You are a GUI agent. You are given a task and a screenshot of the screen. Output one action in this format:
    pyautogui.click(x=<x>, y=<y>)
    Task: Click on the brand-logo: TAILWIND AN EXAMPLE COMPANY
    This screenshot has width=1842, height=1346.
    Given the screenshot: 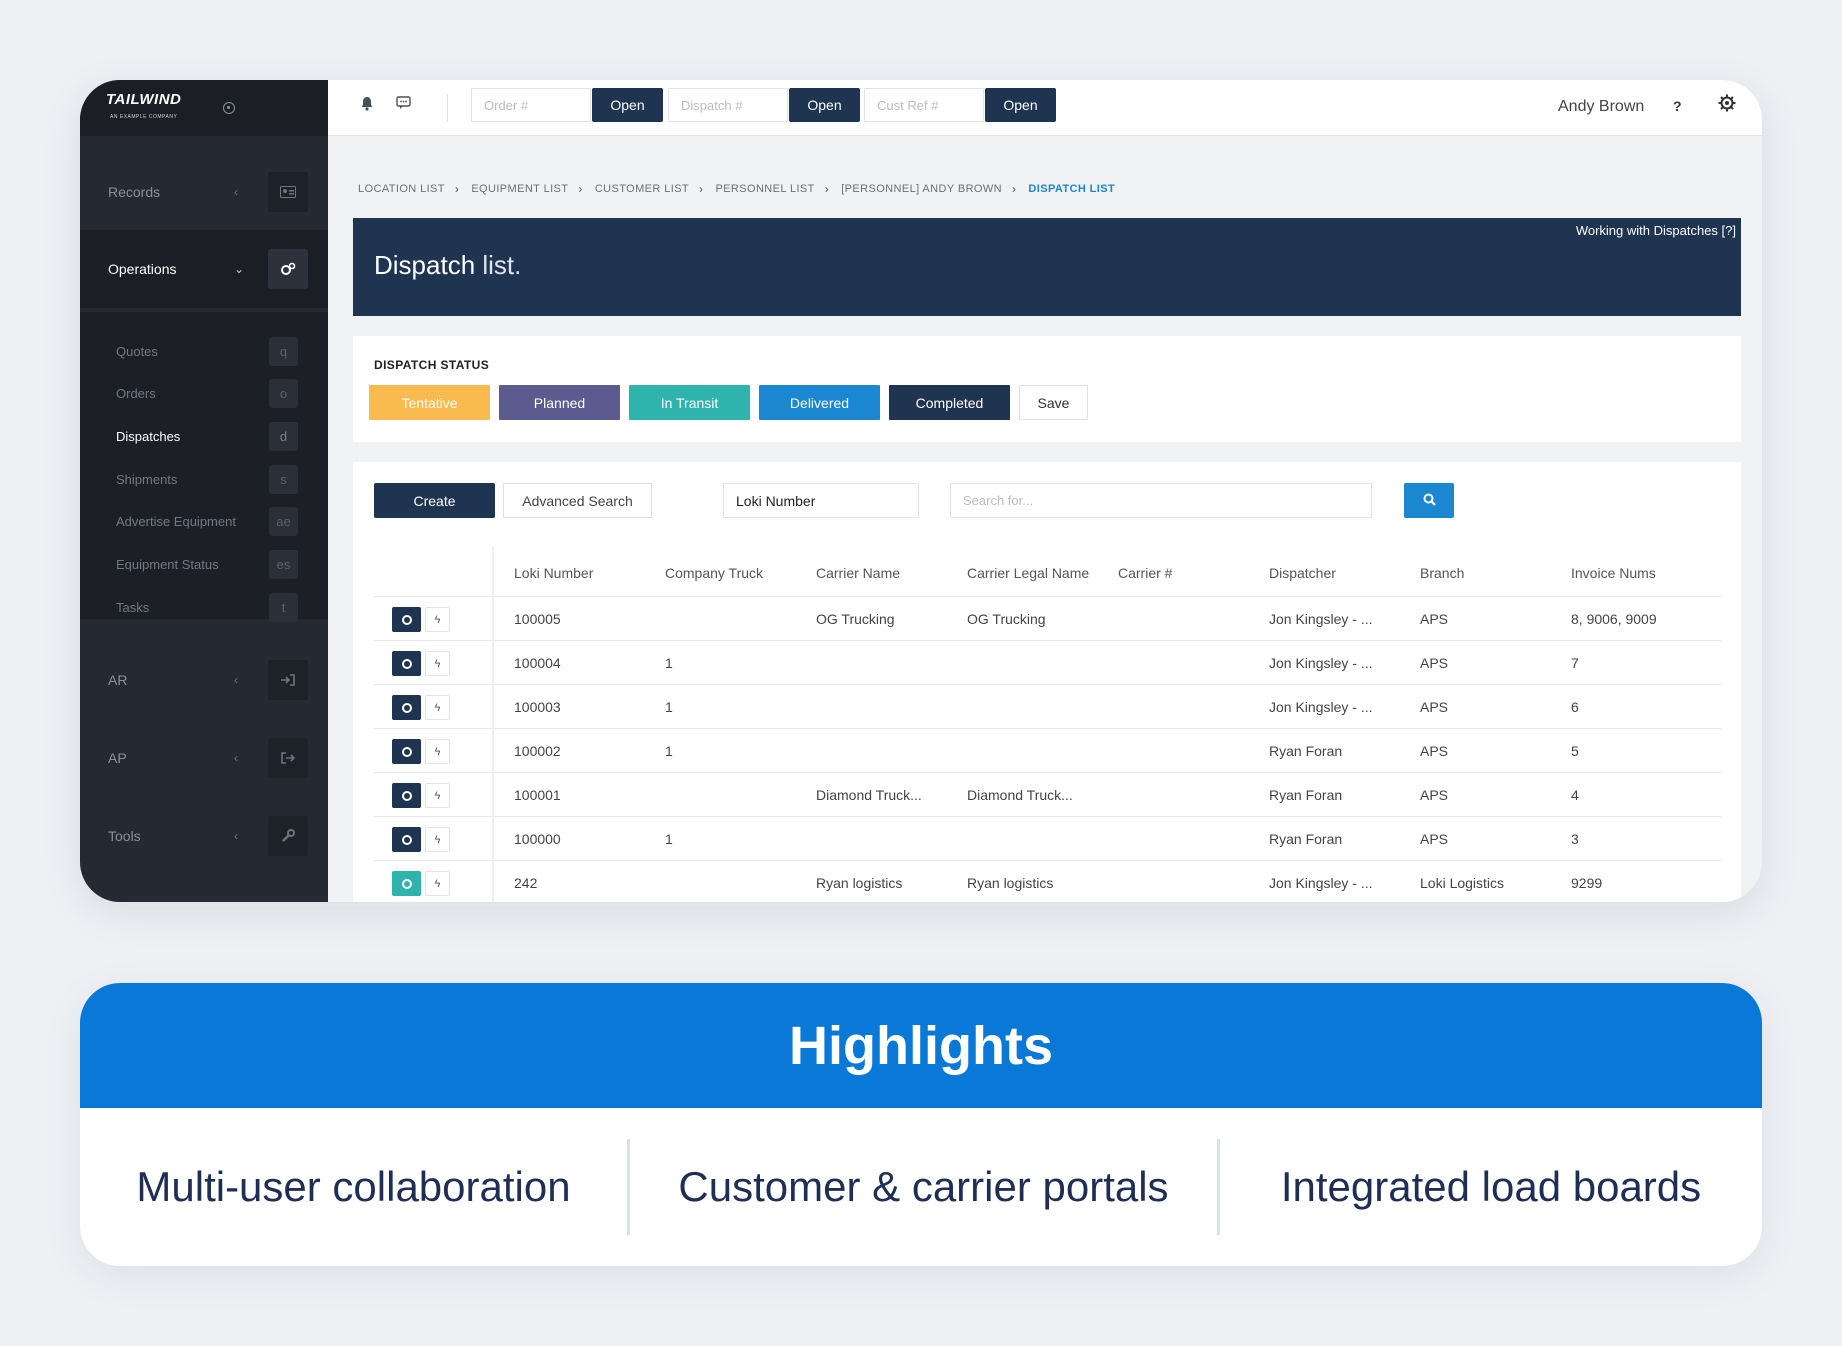 What is the action you would take?
    pyautogui.click(x=204, y=108)
    